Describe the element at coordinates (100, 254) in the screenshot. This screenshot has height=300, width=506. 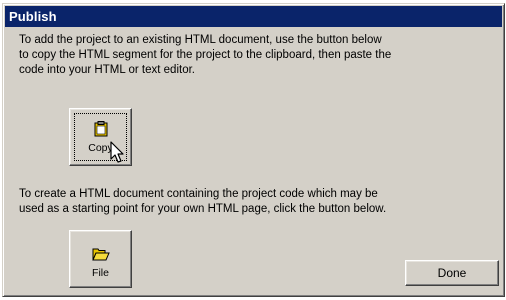
I see `open-folder-icon` at that location.